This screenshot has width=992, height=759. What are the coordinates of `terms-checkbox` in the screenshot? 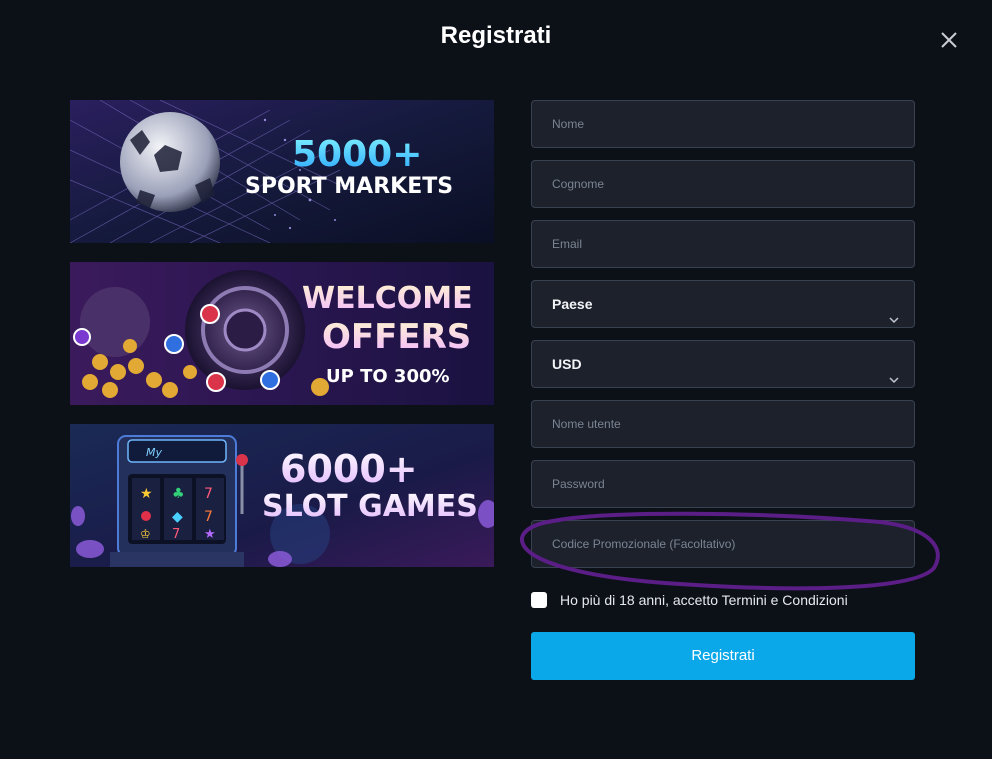 It's located at (539, 600).